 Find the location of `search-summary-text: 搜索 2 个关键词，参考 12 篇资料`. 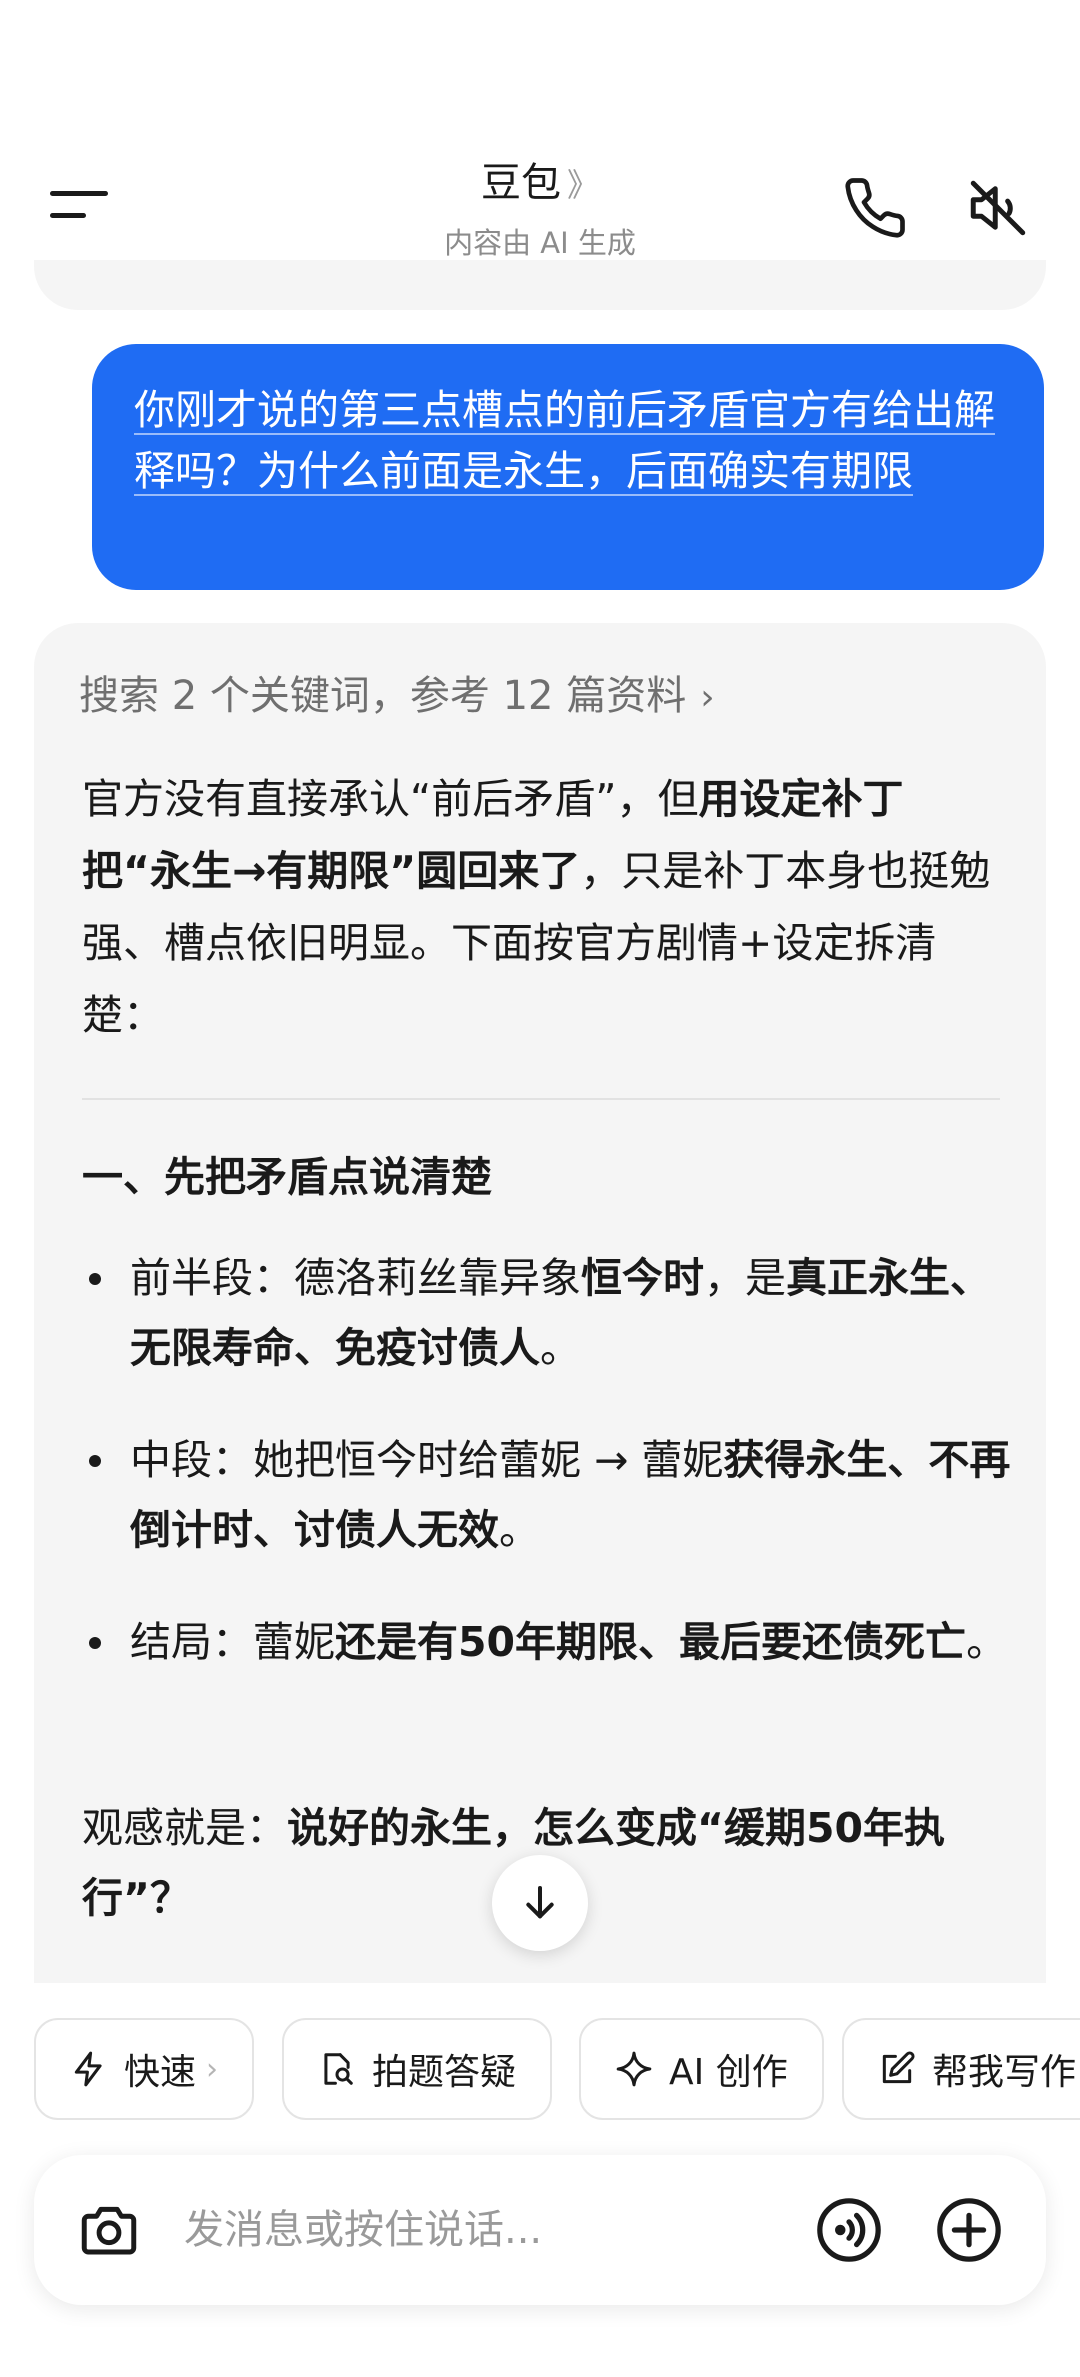

search-summary-text: 搜索 2 个关键词，参考 12 篇资料 is located at coordinates (383, 696).